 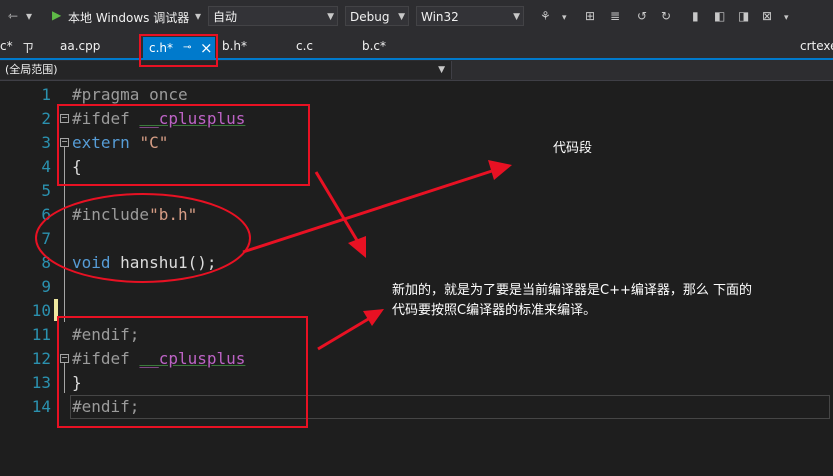 What do you see at coordinates (494, 310) in the screenshot?
I see `annotation-explanation-line-2: 代码要按照C编译器的标准来编译。` at bounding box center [494, 310].